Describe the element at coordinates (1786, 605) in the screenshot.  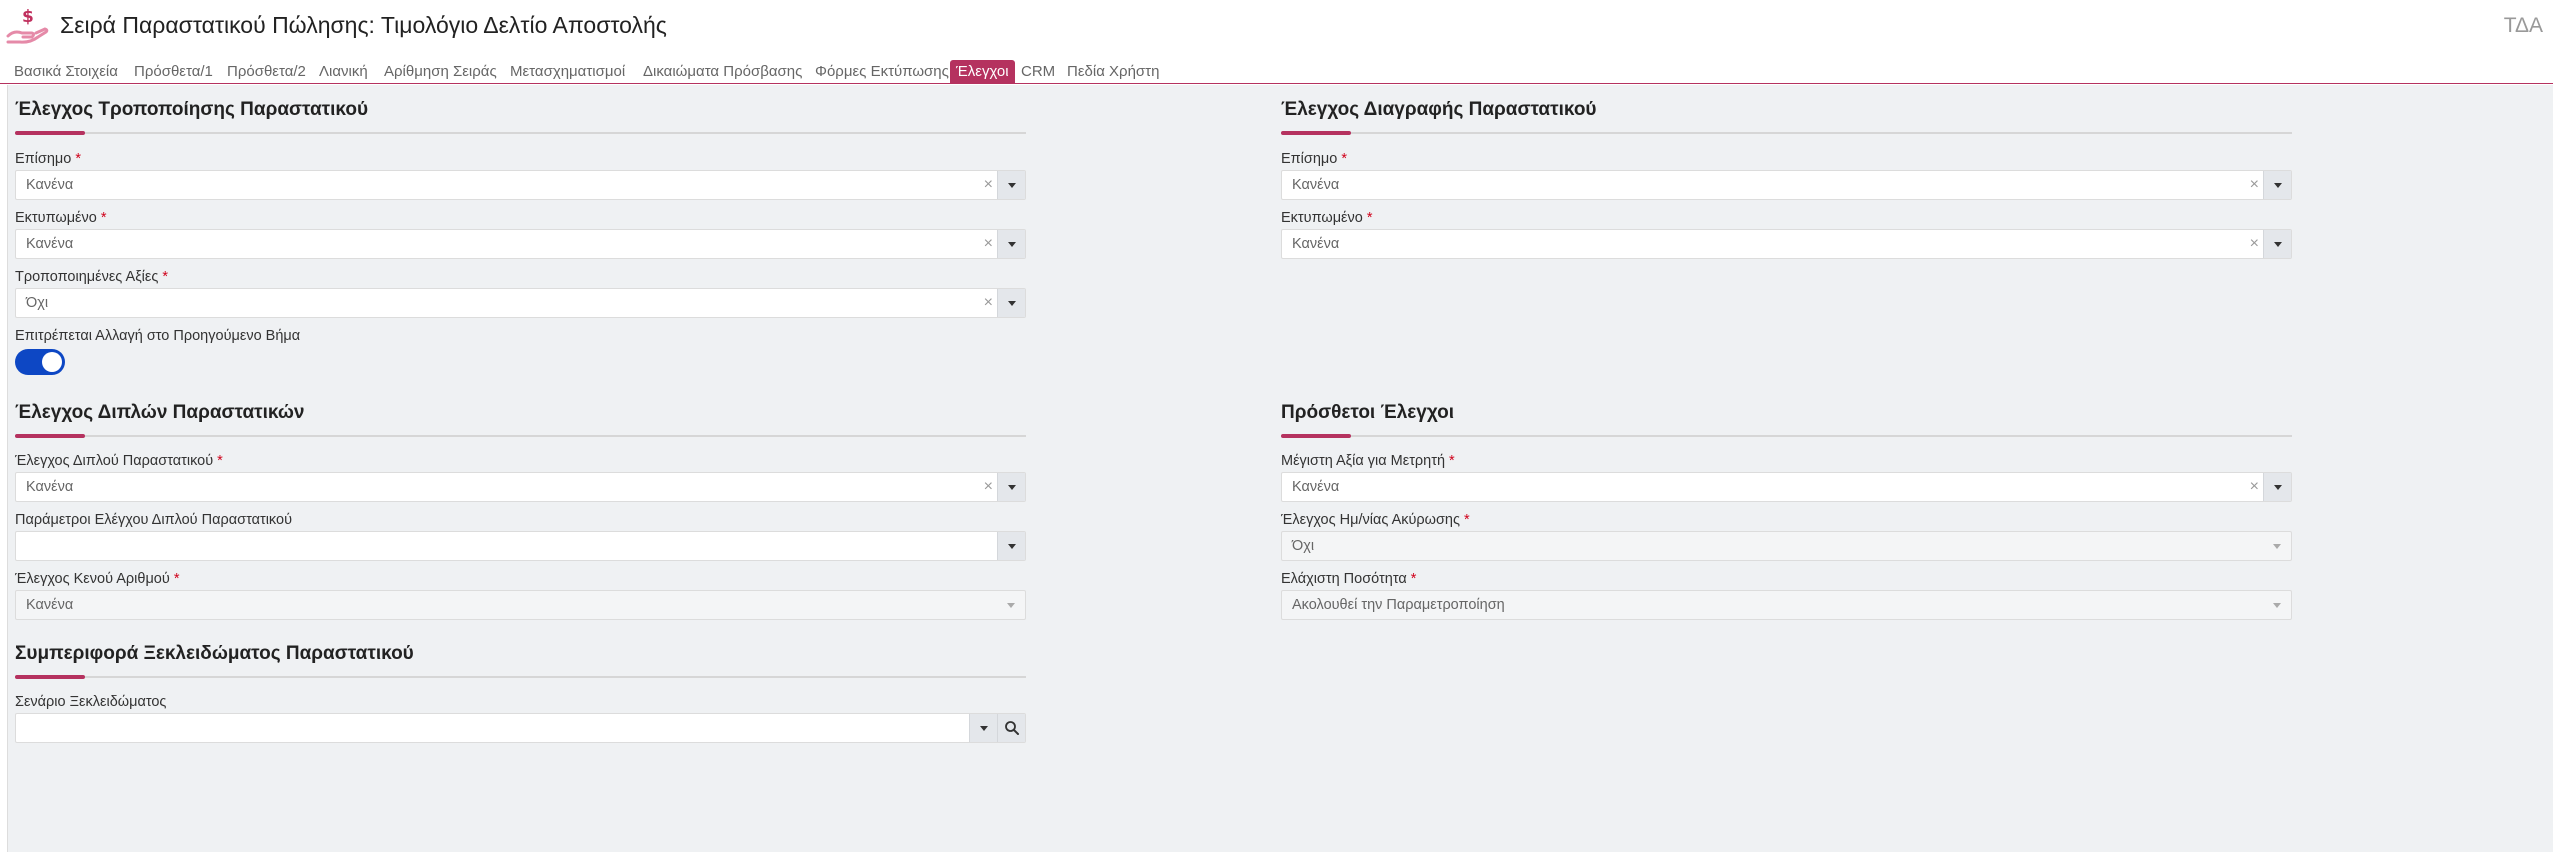
I see `min-qty-select: Ακολουθεί την Παραμετροποίηση` at that location.